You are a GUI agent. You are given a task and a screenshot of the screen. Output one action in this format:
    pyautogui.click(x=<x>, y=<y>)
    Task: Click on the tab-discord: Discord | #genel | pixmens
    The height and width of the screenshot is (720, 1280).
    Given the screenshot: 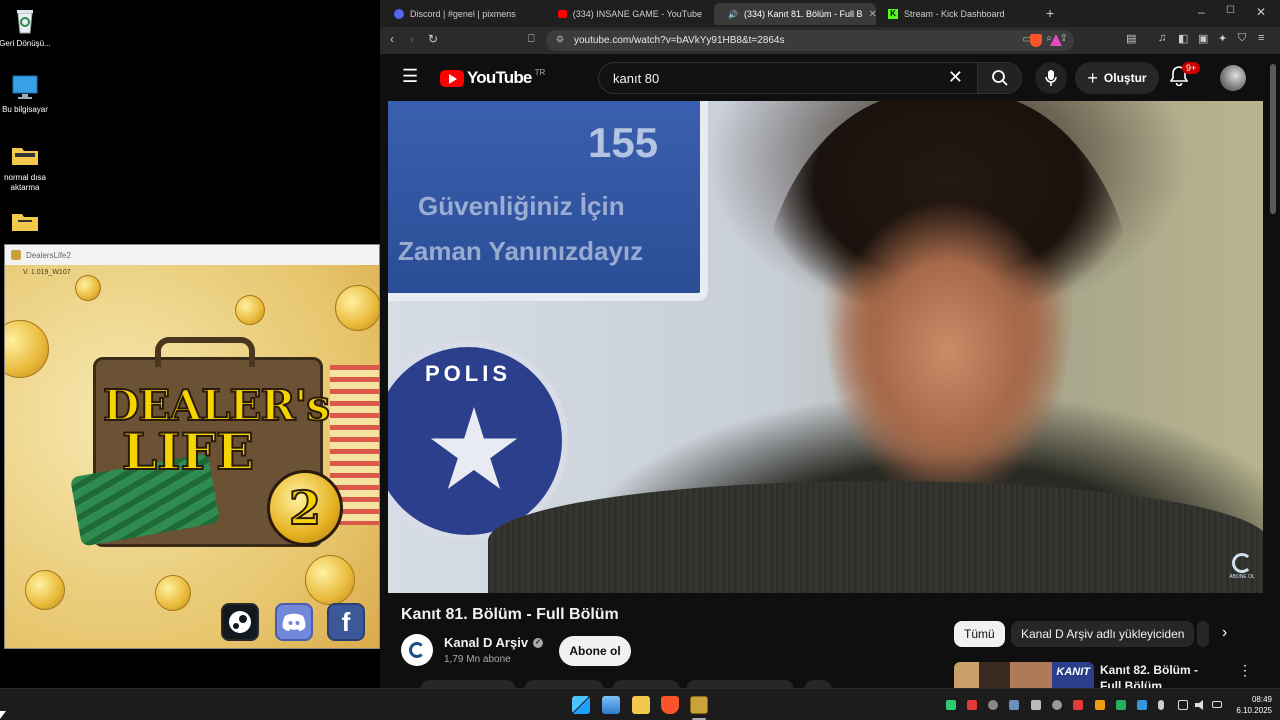 What is the action you would take?
    pyautogui.click(x=466, y=14)
    